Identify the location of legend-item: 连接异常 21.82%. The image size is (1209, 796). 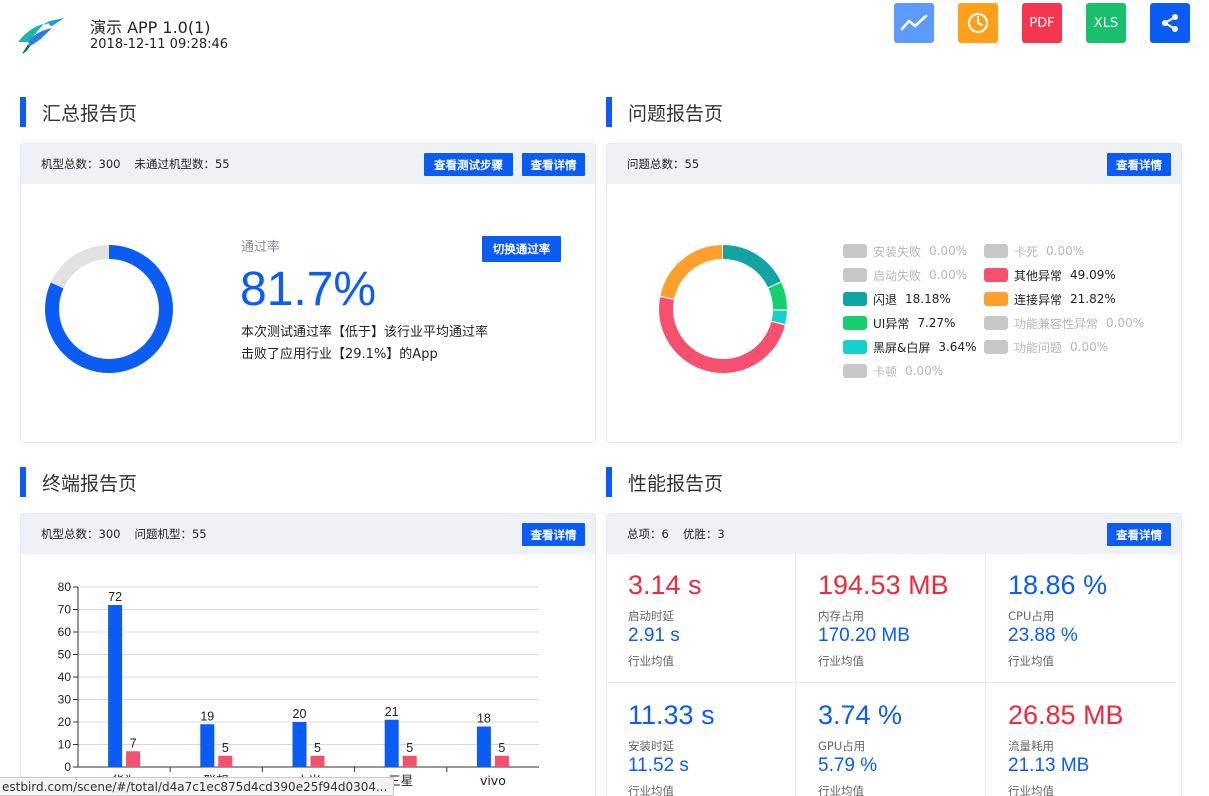
(1050, 299).